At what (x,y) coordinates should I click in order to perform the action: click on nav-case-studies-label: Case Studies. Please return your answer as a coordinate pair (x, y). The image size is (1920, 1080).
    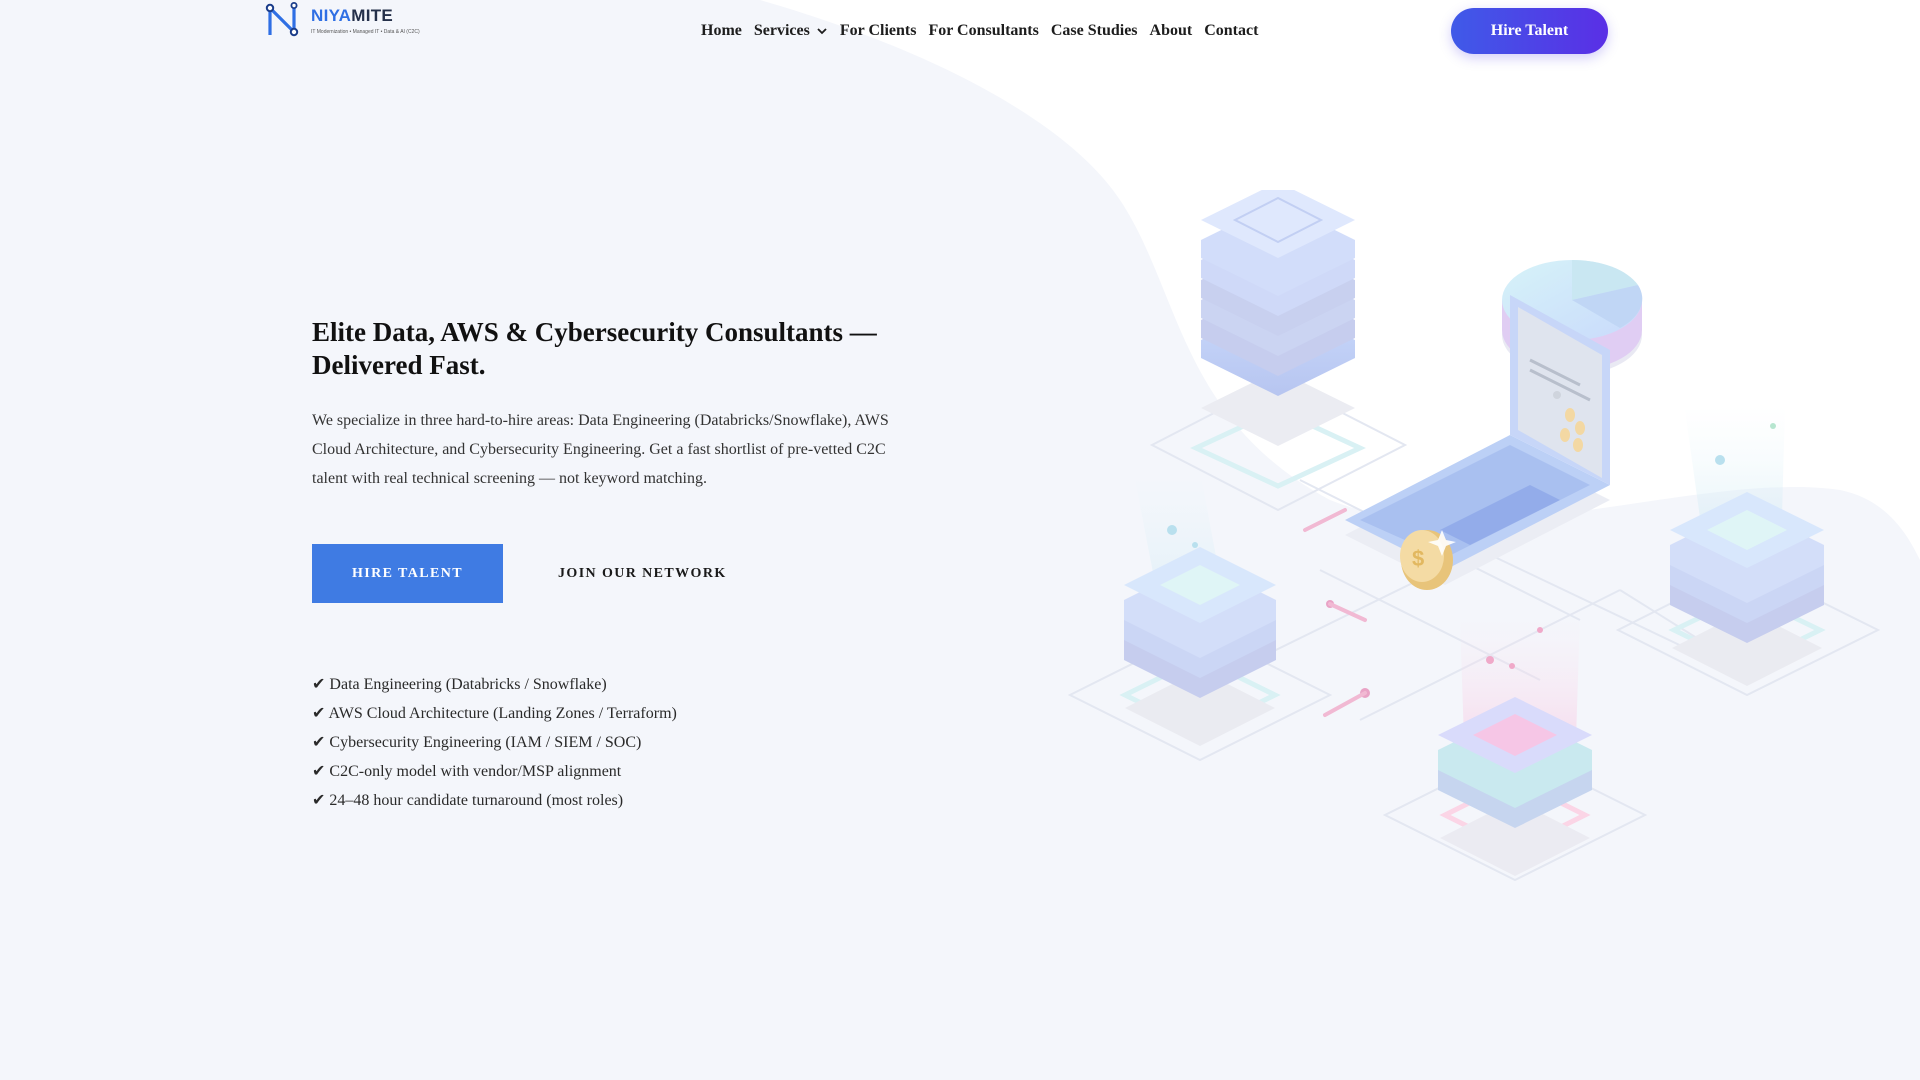
    Looking at the image, I should click on (1094, 30).